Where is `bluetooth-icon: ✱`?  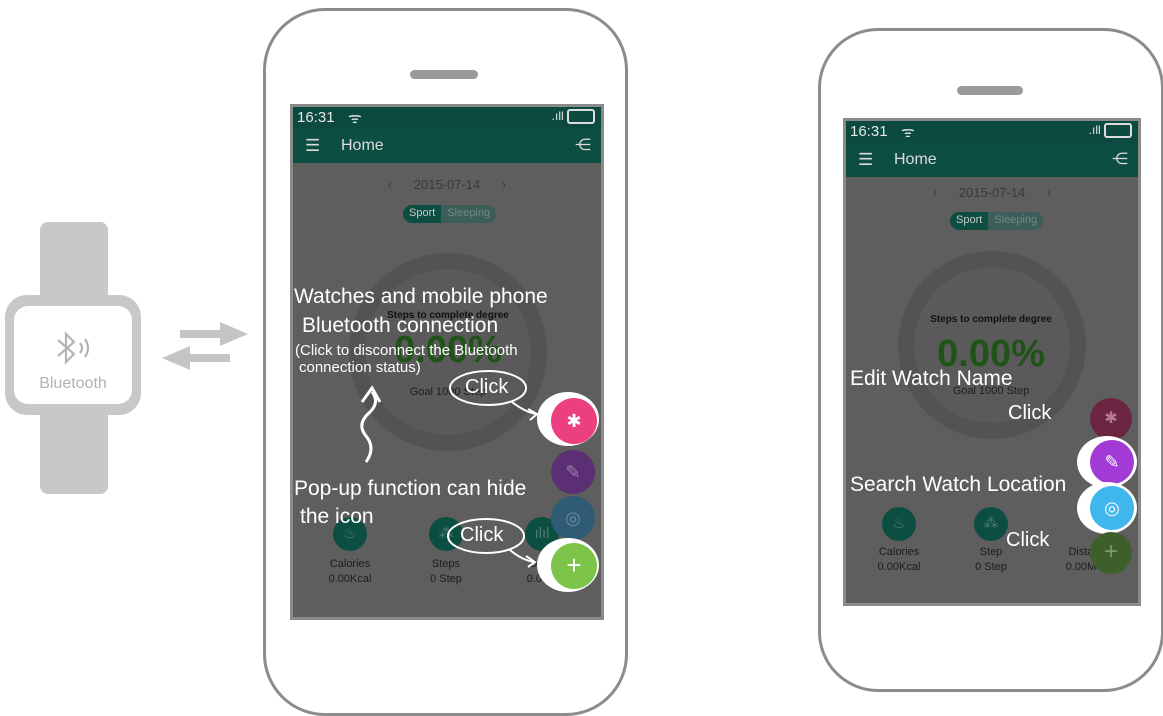 bluetooth-icon: ✱ is located at coordinates (1111, 418).